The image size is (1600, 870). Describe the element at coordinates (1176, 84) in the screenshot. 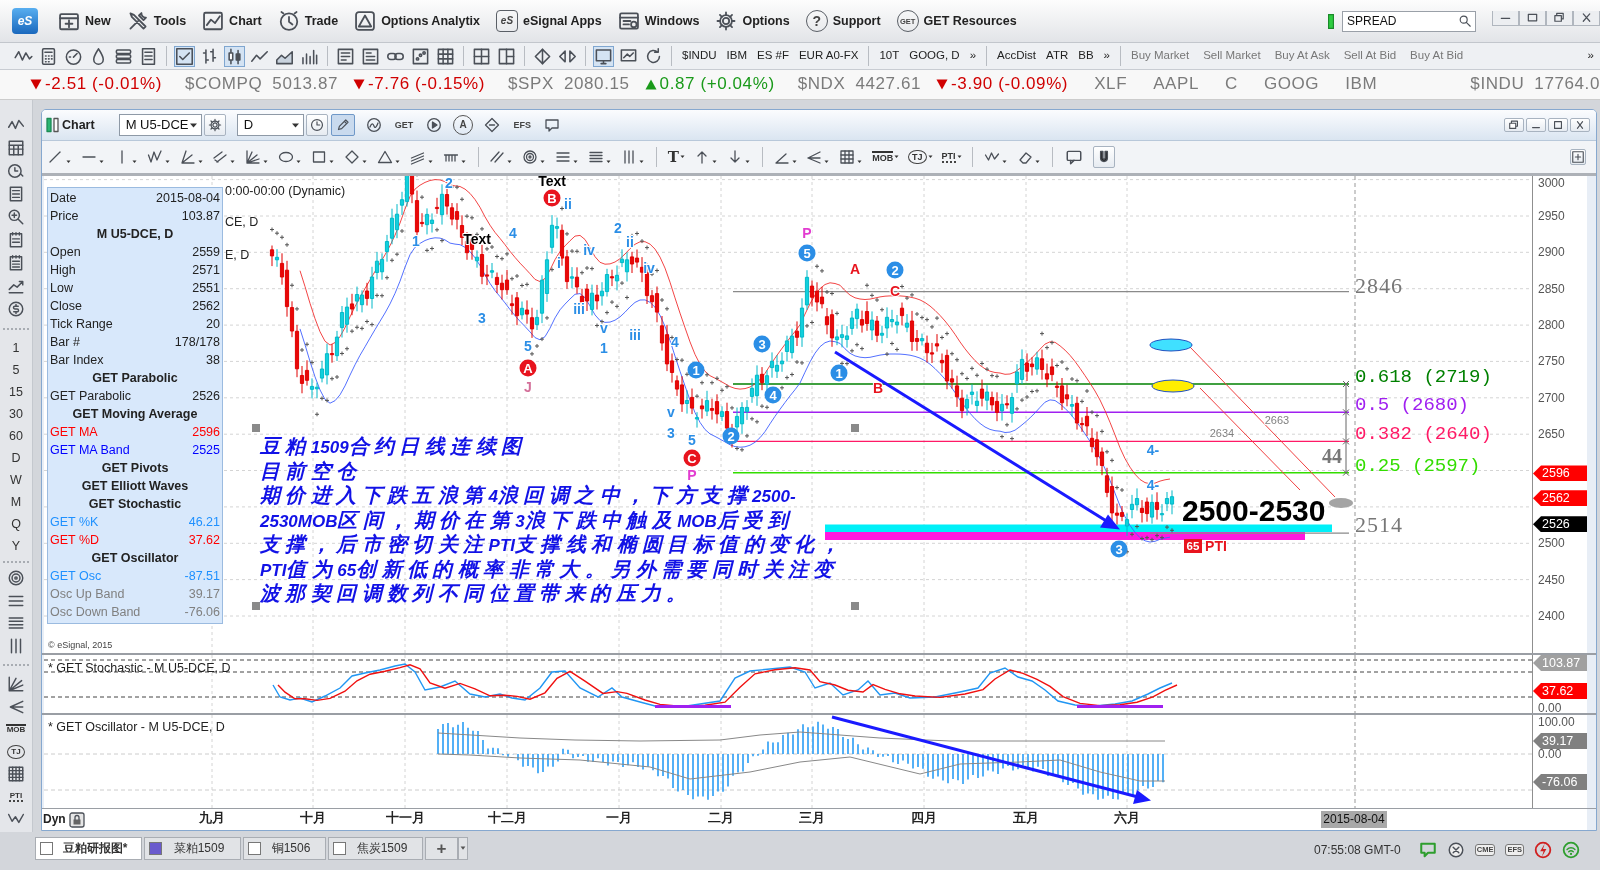

I see `ticker-symbol: AAPL` at that location.